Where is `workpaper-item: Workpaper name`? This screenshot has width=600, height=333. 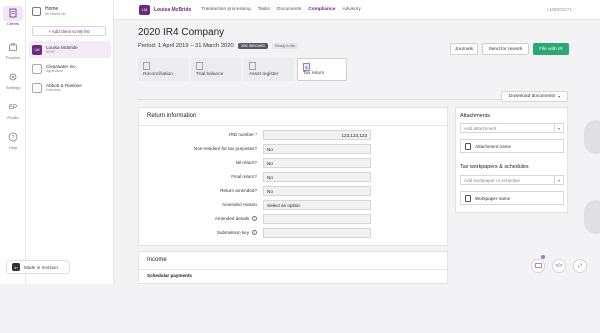 workpaper-item: Workpaper name is located at coordinates (512, 198).